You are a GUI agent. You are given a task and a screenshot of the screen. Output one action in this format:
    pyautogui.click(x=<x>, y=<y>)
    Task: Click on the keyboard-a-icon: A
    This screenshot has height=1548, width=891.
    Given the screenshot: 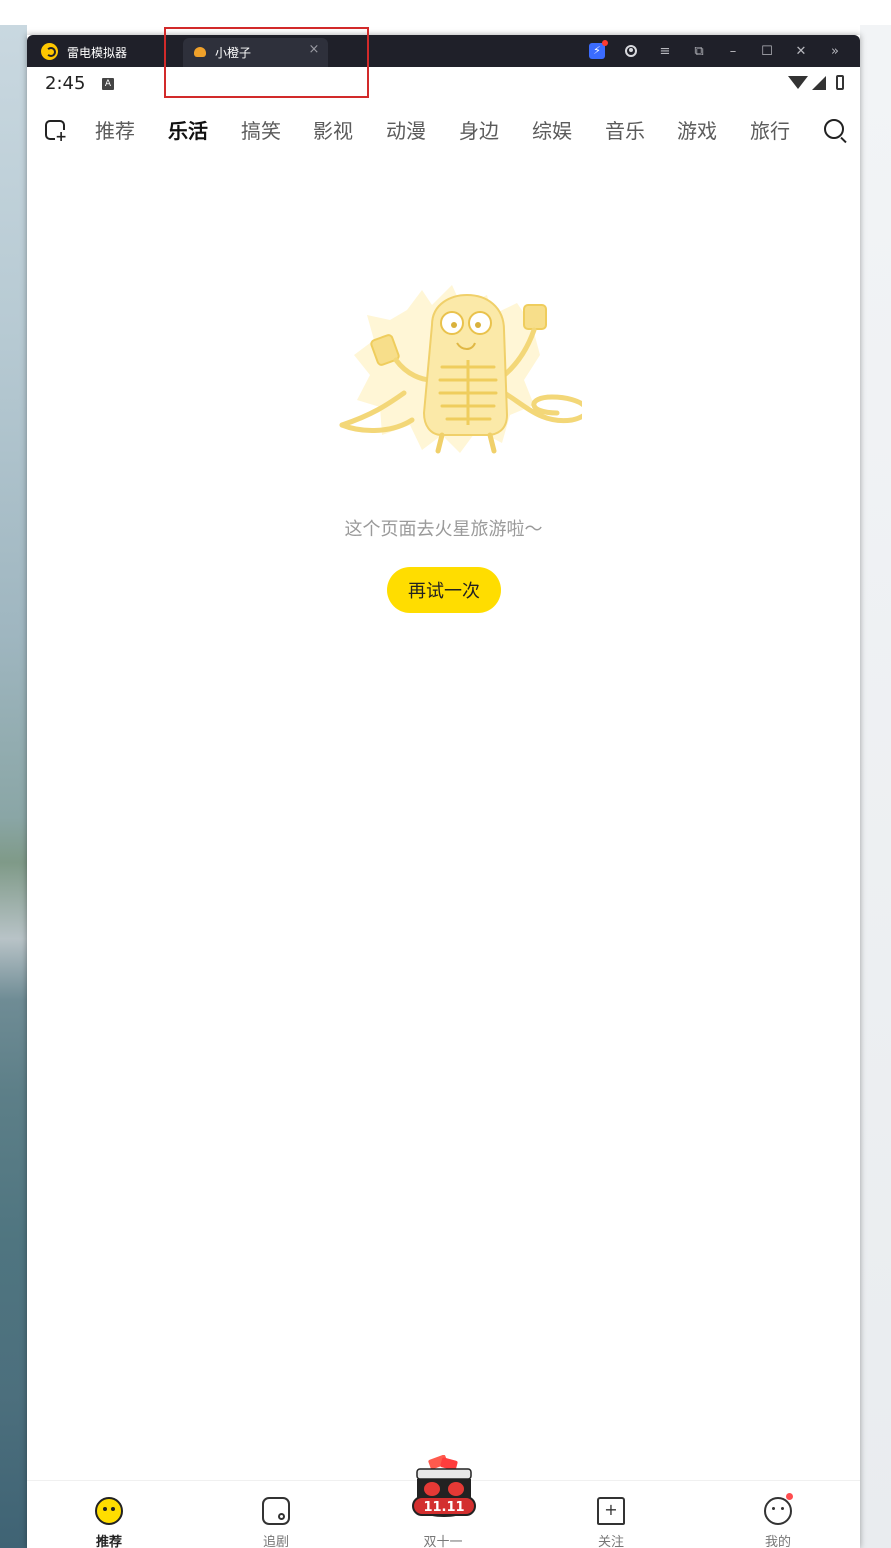 What is the action you would take?
    pyautogui.click(x=108, y=84)
    